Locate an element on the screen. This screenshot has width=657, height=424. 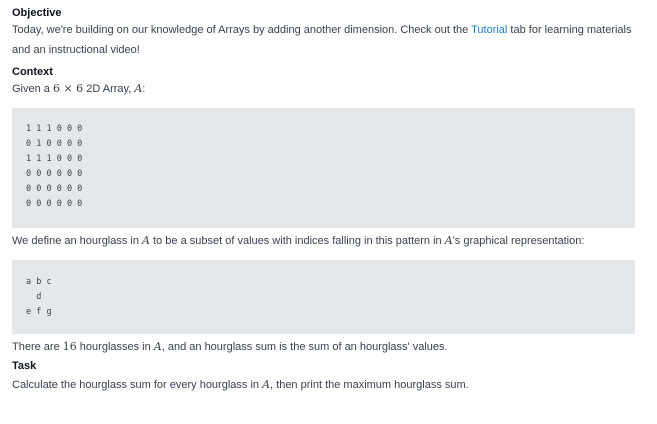
define-text: We define an hourglass in is located at coordinates (77, 241).